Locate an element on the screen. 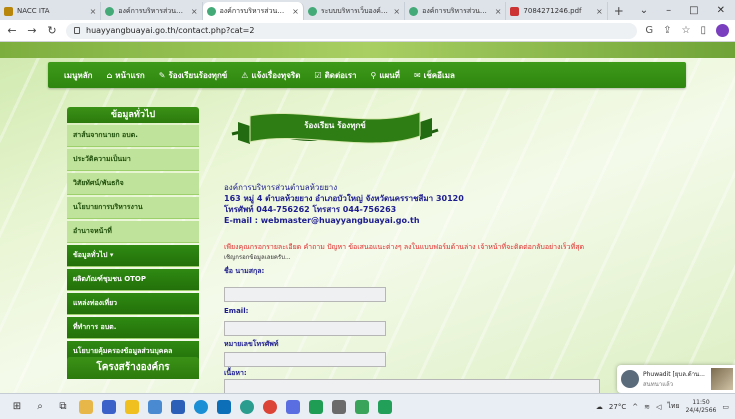 The width and height of the screenshot is (735, 419). language-indicator: ไทย is located at coordinates (673, 406).